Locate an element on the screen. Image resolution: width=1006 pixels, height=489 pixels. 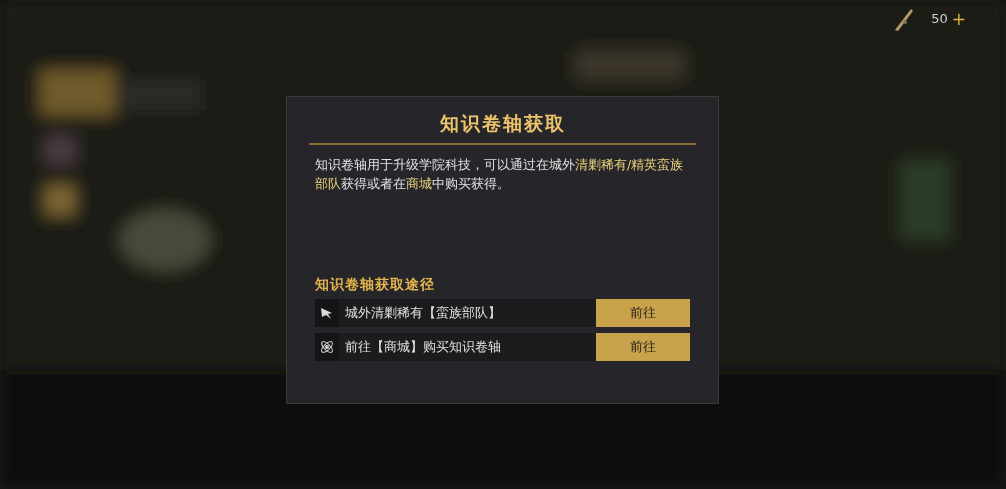
amount-text: 50 is located at coordinates (939, 19).